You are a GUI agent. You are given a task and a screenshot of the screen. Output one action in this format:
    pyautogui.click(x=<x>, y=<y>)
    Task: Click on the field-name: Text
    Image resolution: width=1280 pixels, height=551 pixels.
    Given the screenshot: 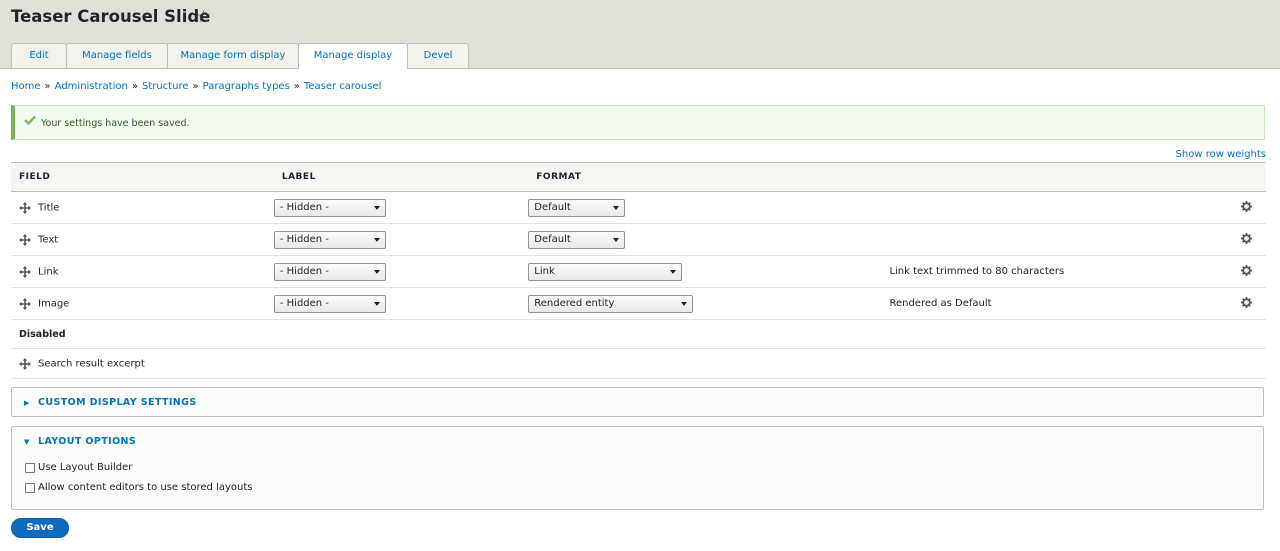 What is the action you would take?
    pyautogui.click(x=48, y=239)
    